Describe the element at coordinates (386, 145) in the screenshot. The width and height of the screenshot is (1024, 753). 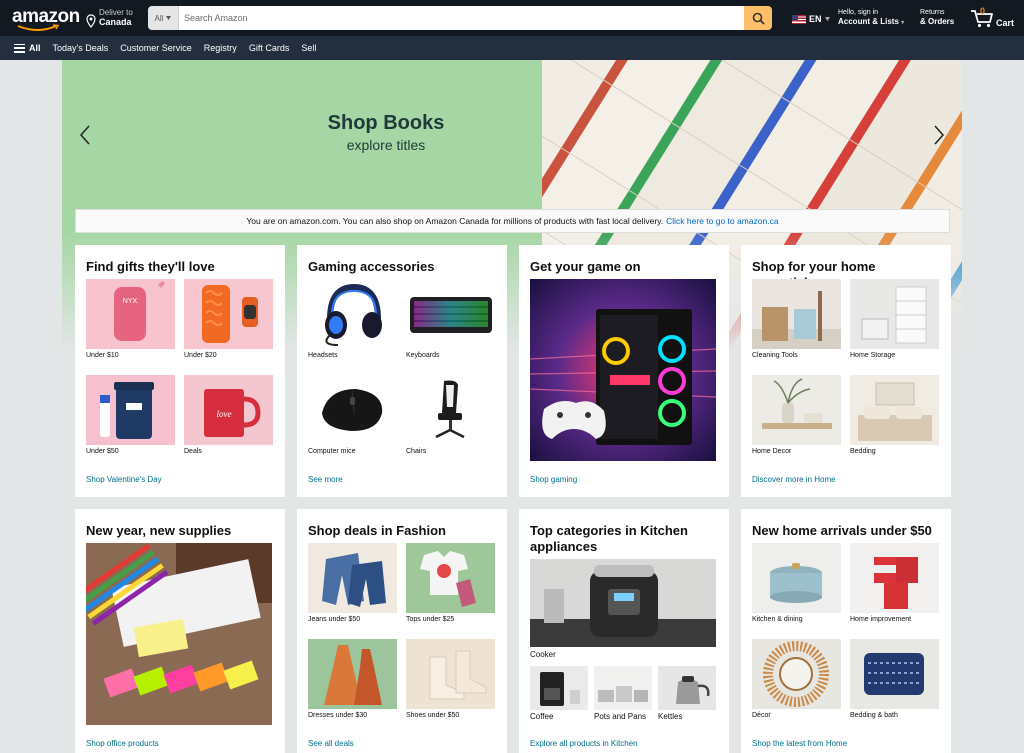
I see `hero-subtitle: explore titles` at that location.